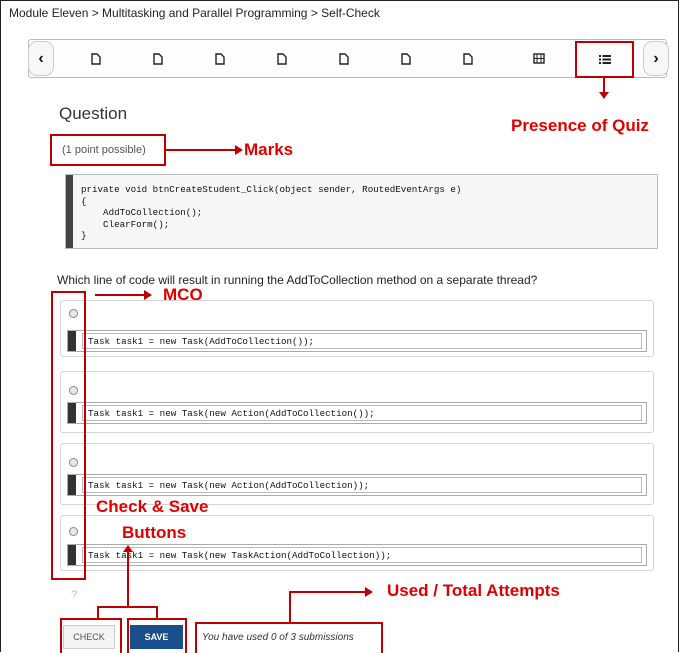  What do you see at coordinates (152, 506) in the screenshot?
I see `check-save-annotation-label: Check & Save` at bounding box center [152, 506].